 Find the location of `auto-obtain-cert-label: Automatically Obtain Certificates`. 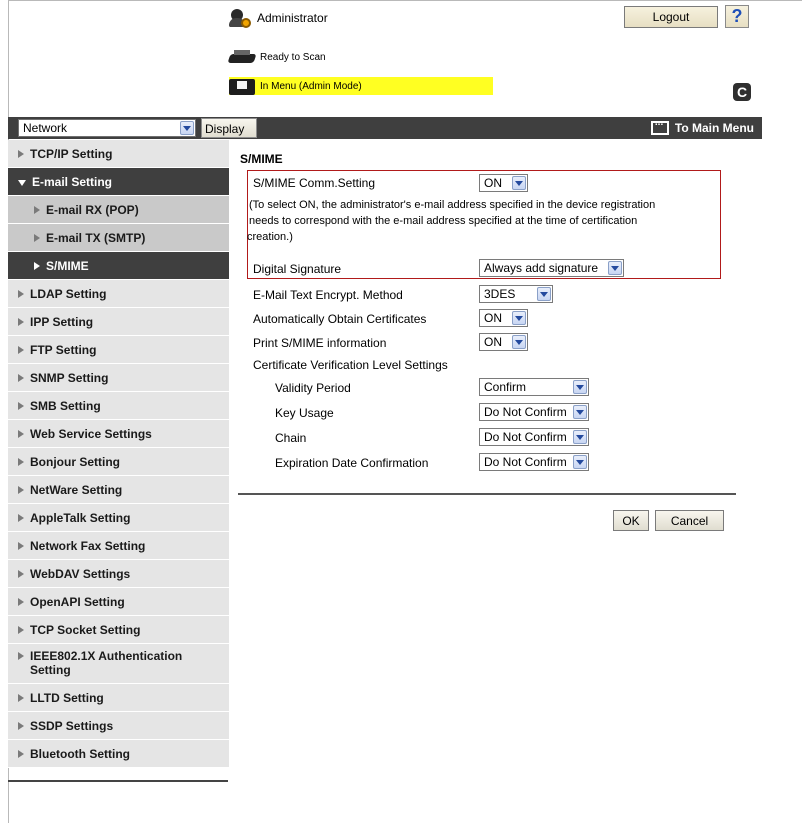

auto-obtain-cert-label: Automatically Obtain Certificates is located at coordinates (340, 319).